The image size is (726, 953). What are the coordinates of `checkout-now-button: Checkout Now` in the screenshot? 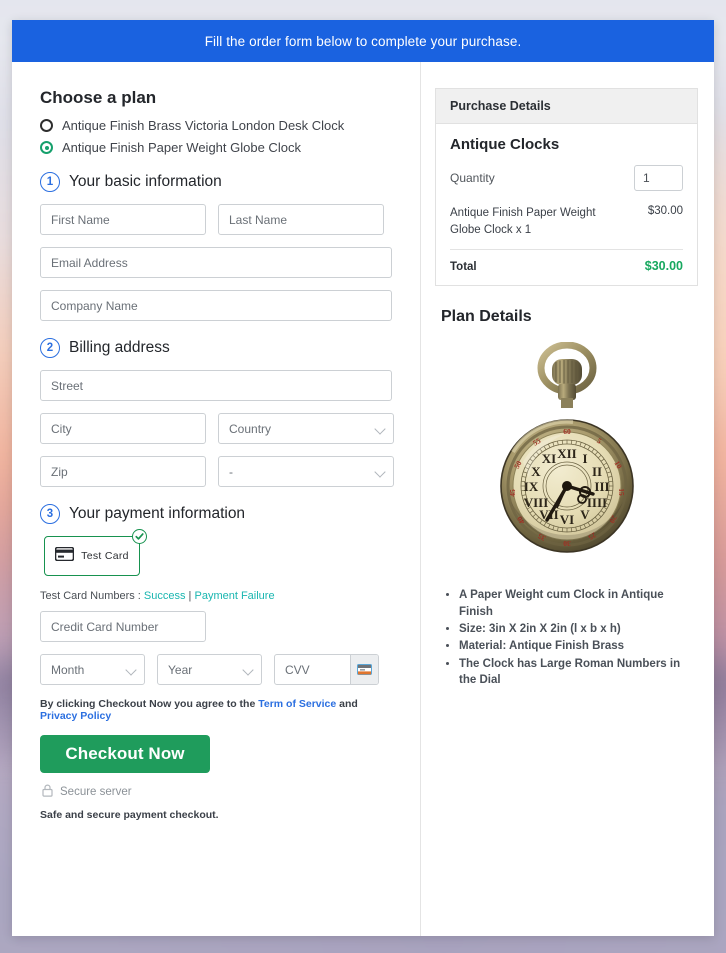 It's located at (125, 754).